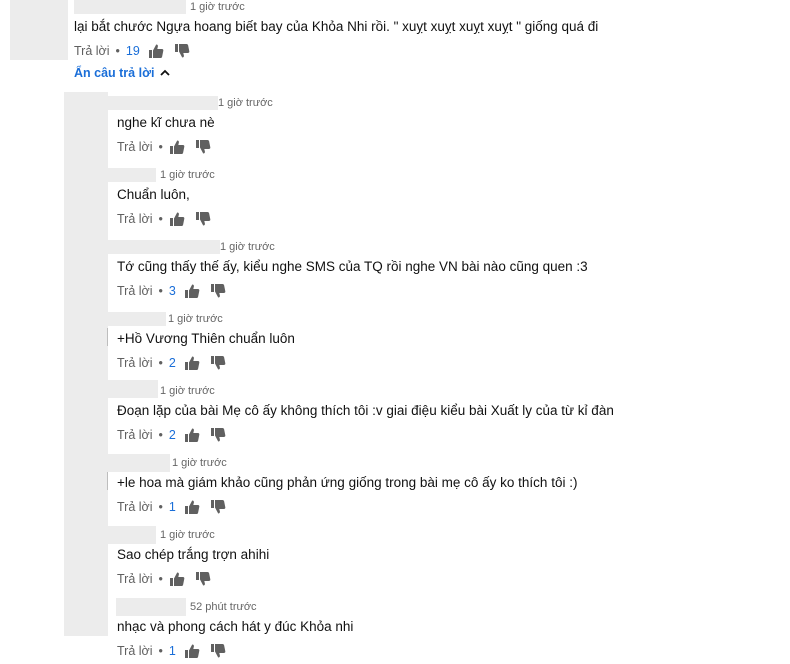 The image size is (790, 664). Describe the element at coordinates (132, 51) in the screenshot. I see `like-count: 19` at that location.